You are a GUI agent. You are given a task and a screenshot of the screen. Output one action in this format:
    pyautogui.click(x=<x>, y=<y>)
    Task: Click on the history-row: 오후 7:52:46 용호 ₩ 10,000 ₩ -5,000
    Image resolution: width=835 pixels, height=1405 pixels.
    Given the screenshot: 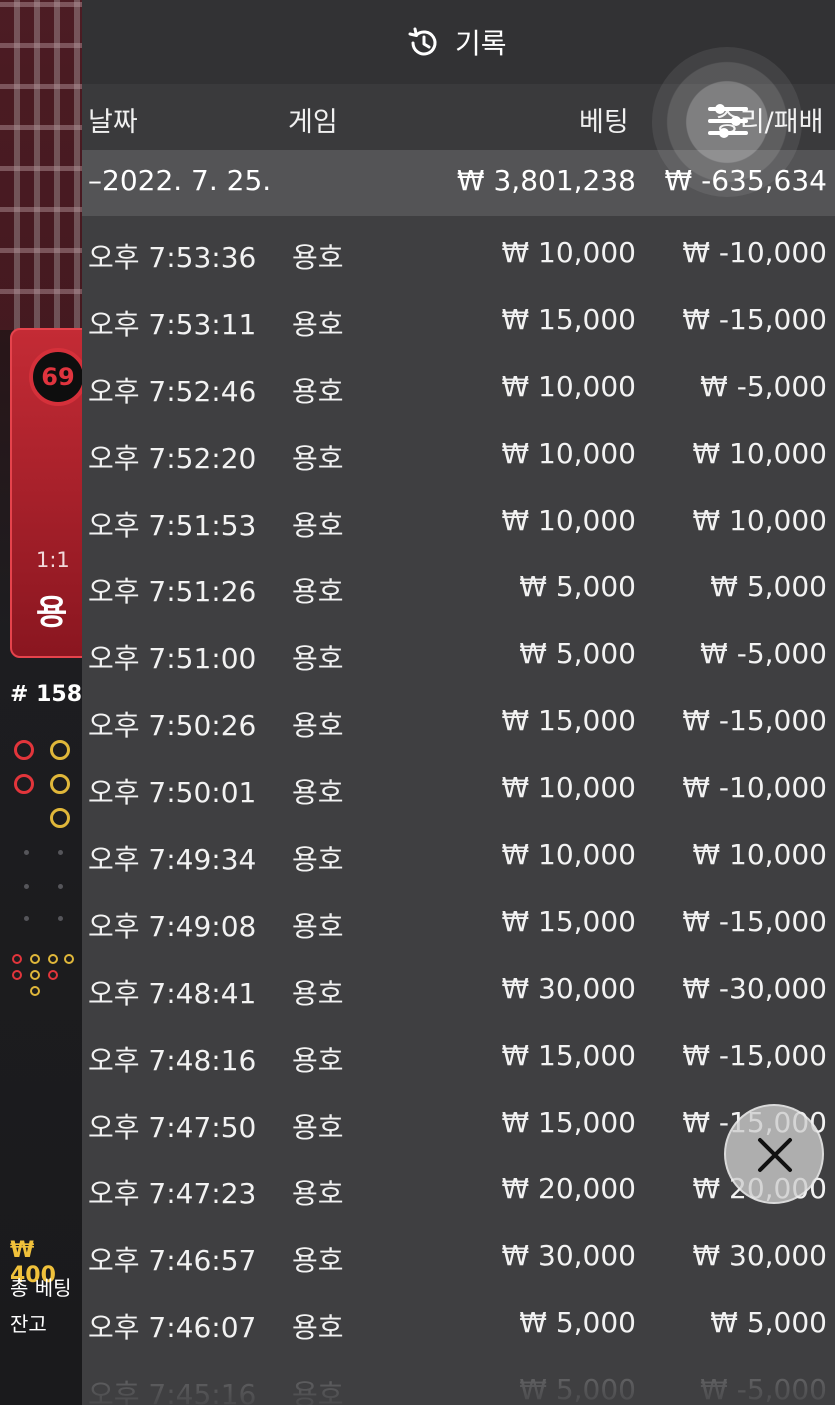 What is the action you would take?
    pyautogui.click(x=458, y=389)
    